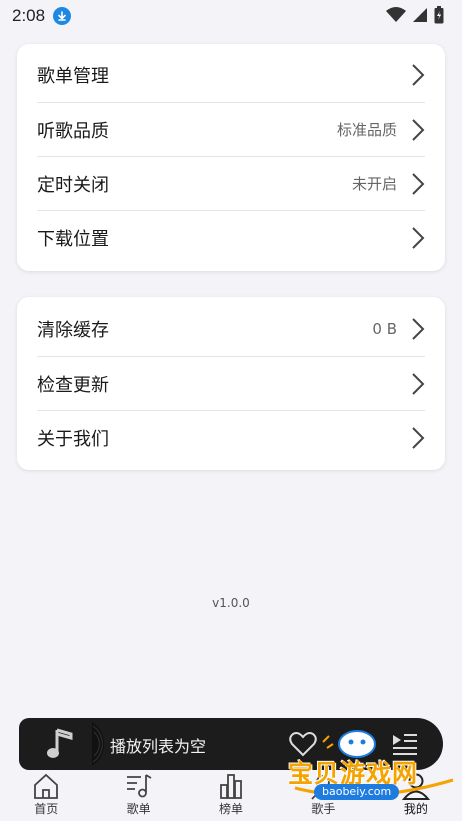 The height and width of the screenshot is (821, 462). Describe the element at coordinates (231, 438) in the screenshot. I see `row-about-us: 关于我们` at that location.